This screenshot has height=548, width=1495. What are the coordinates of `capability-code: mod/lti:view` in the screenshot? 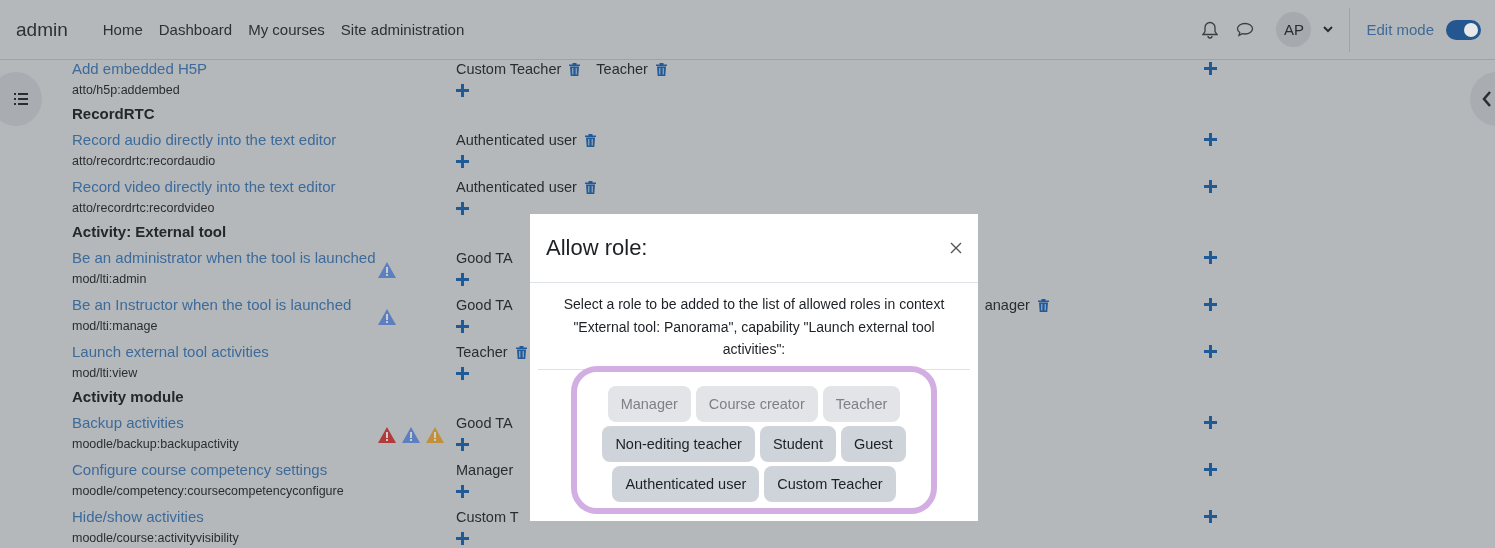 It's located at (105, 373).